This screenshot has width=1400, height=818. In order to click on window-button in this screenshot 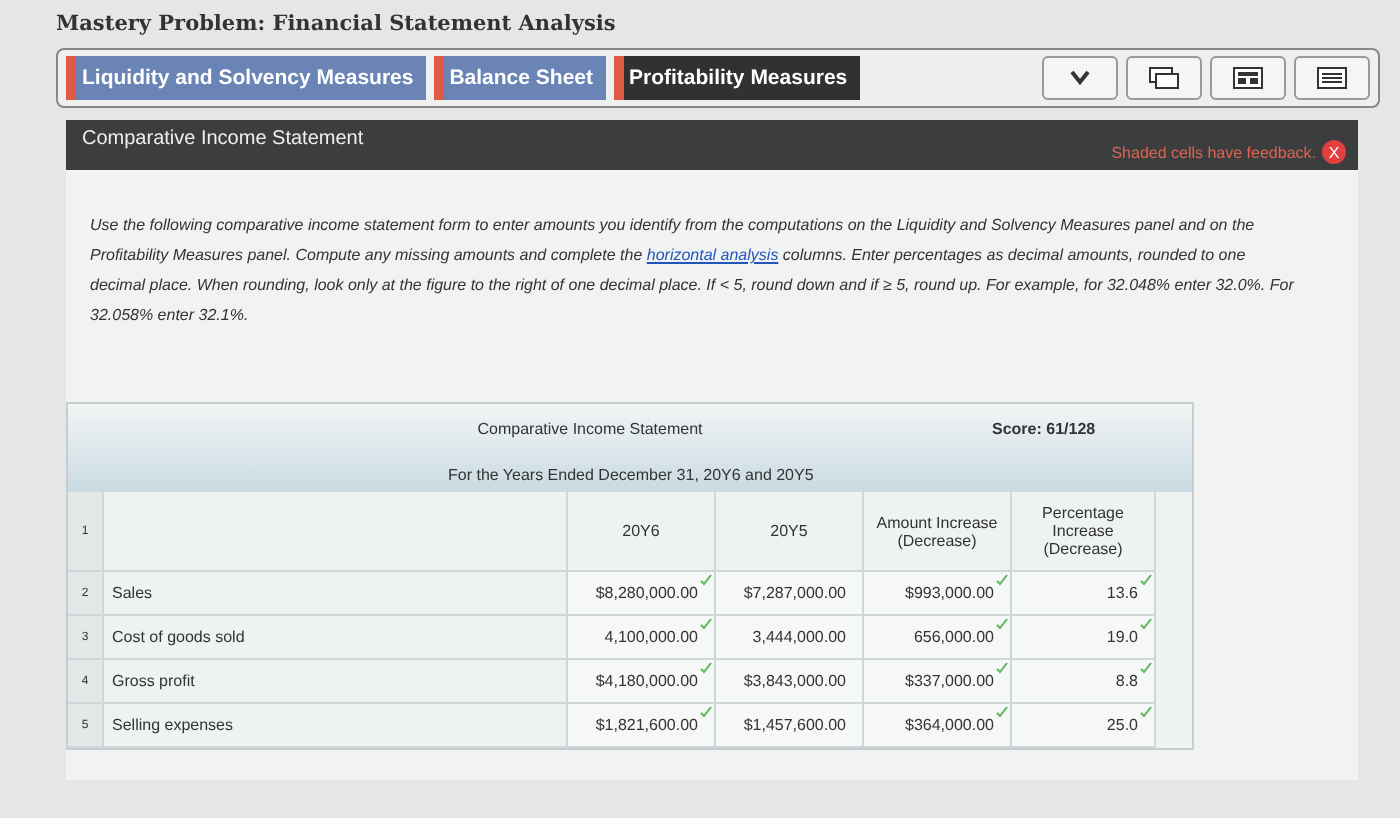, I will do `click(1164, 78)`.